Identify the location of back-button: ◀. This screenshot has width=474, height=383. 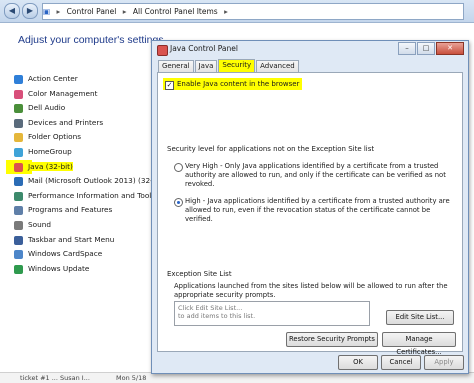
(12, 11).